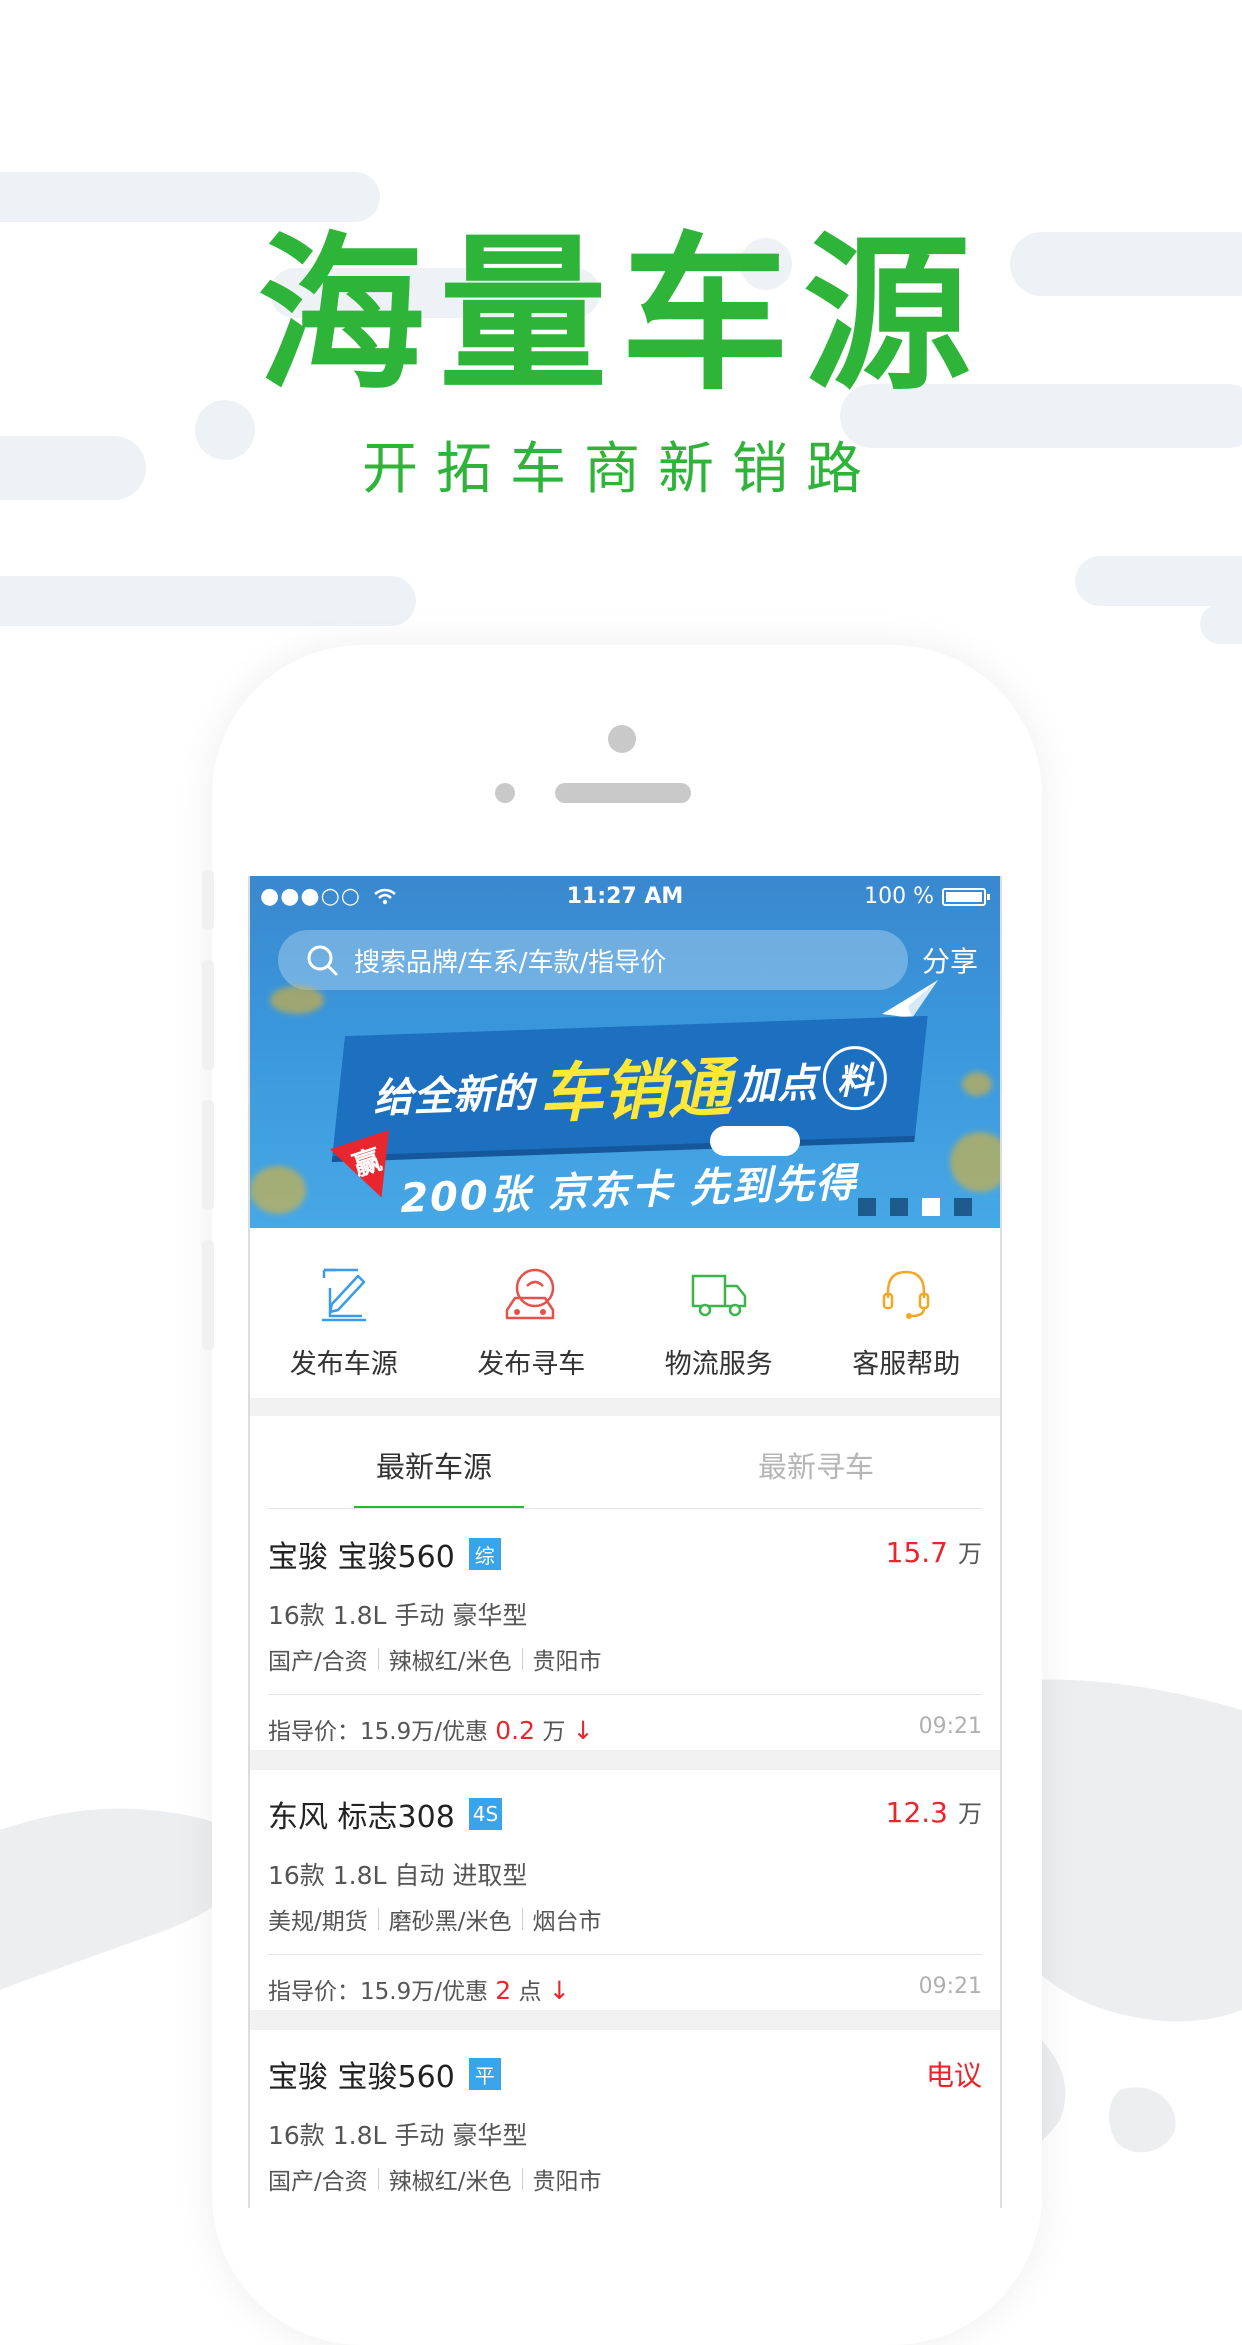 This screenshot has height=2345, width=1242. I want to click on quick-action-publish-request: 发布寻车, so click(532, 1313).